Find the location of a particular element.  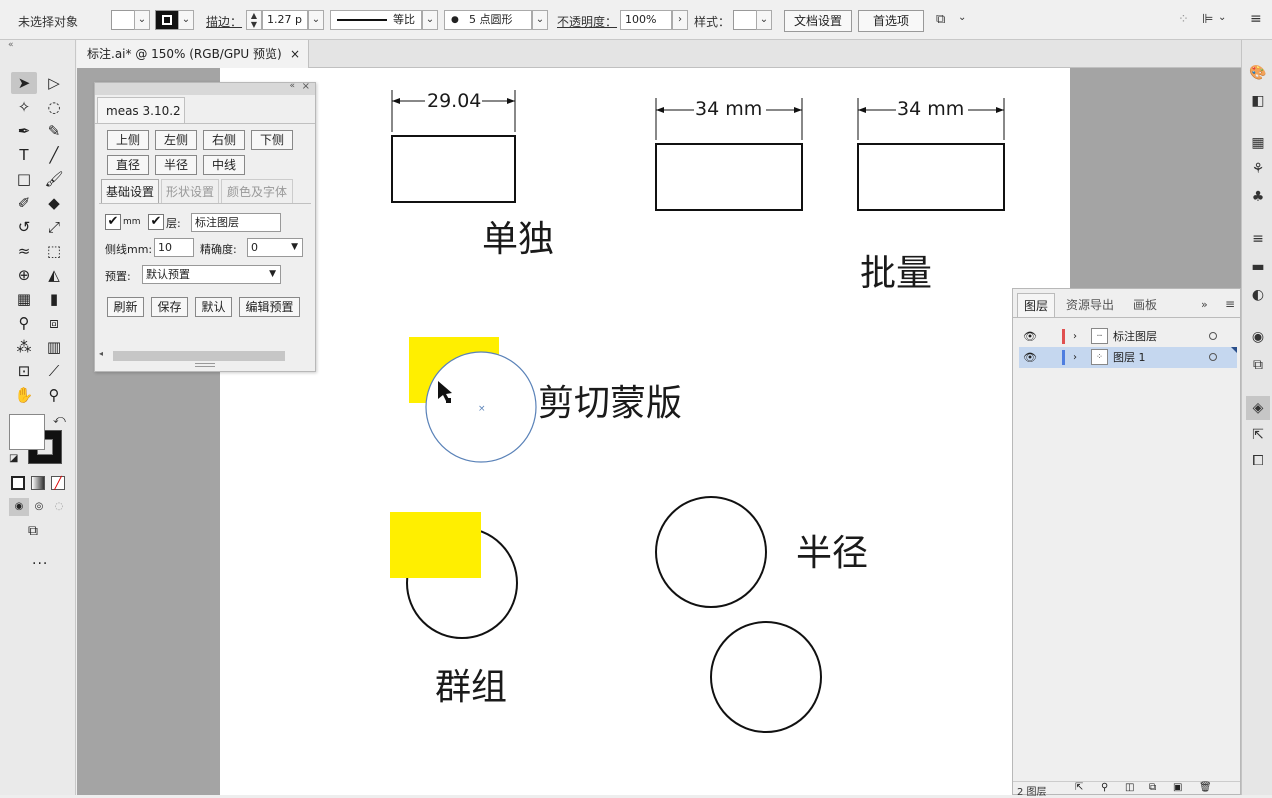

collapse-icon: « is located at coordinates (292, 86).